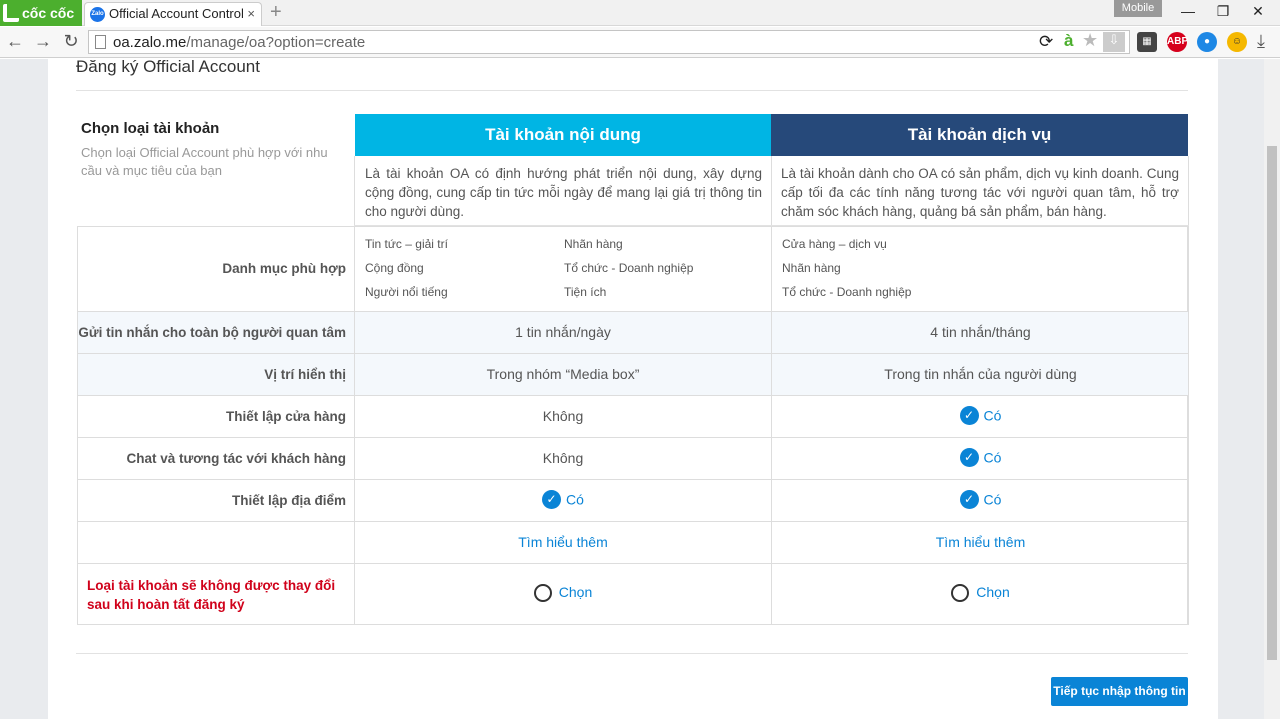 The height and width of the screenshot is (719, 1280). What do you see at coordinates (1114, 42) in the screenshot?
I see `download-page-icon: ⇩` at bounding box center [1114, 42].